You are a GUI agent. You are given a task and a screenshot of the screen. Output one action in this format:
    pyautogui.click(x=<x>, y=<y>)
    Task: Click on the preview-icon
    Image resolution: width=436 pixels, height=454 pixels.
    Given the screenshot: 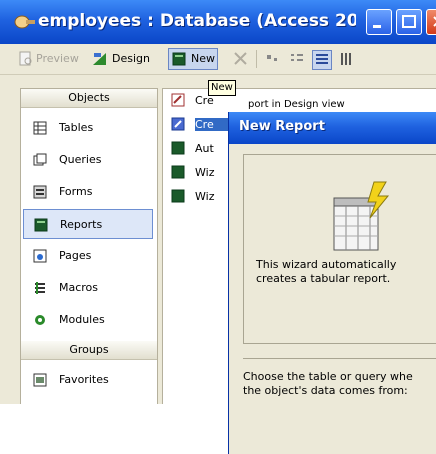 What is the action you would take?
    pyautogui.click(x=25, y=58)
    